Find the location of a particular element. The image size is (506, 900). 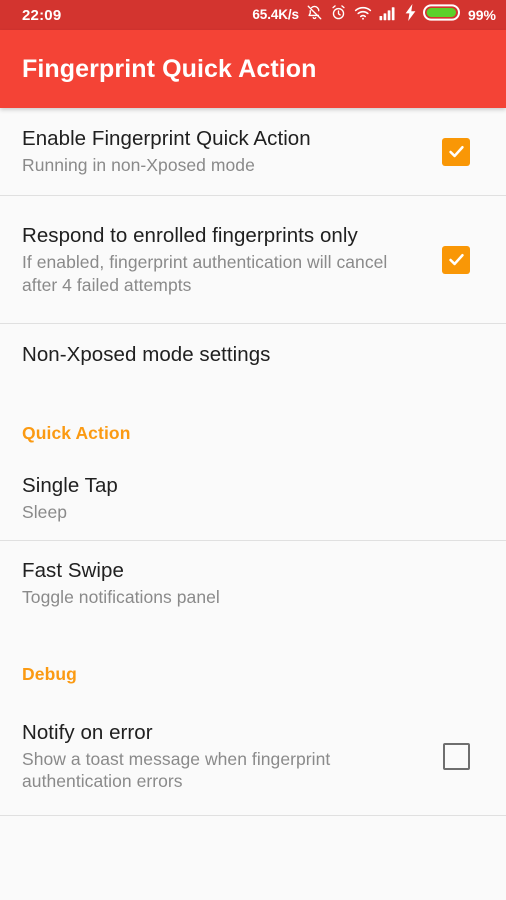

status-bar: 22:09 65.4K/s 99% is located at coordinates (253, 15).